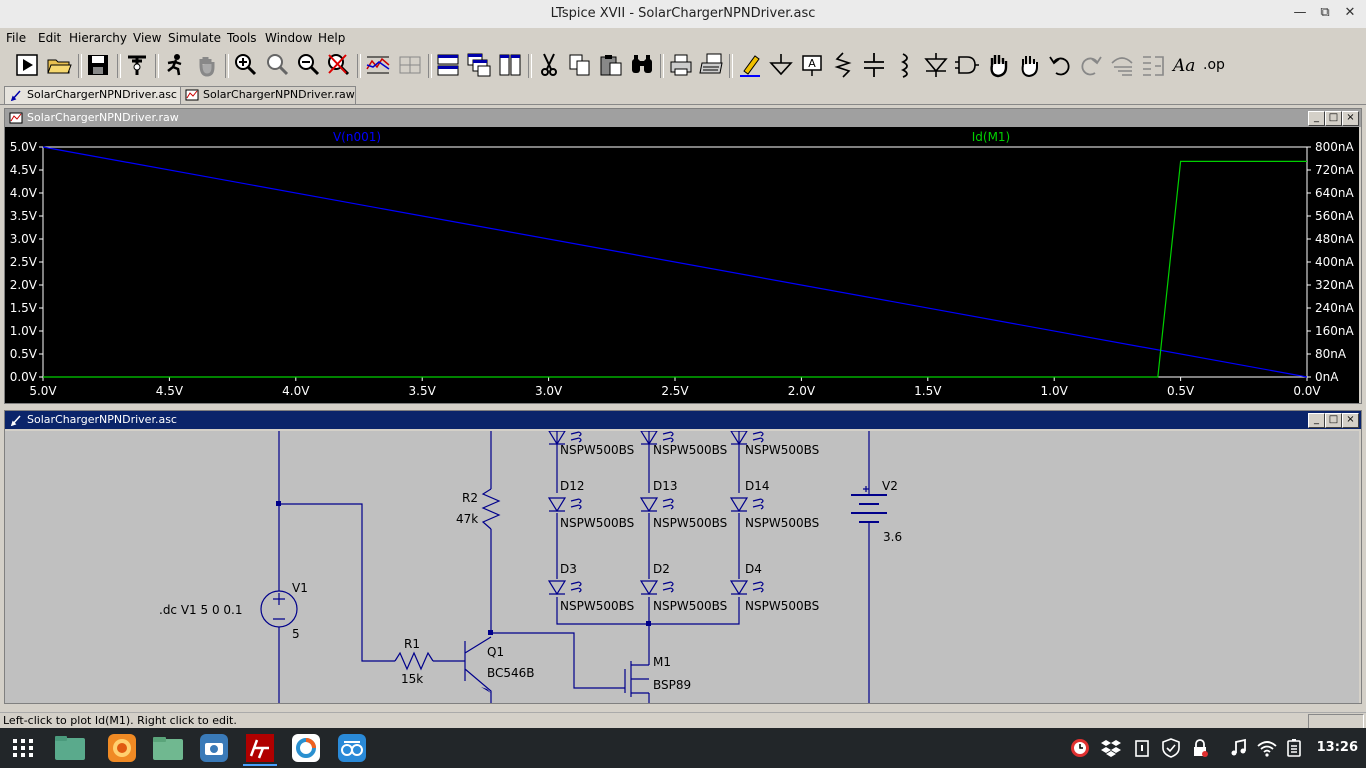 Image resolution: width=1366 pixels, height=768 pixels. What do you see at coordinates (59, 65) in the screenshot?
I see `open-folder-icon` at bounding box center [59, 65].